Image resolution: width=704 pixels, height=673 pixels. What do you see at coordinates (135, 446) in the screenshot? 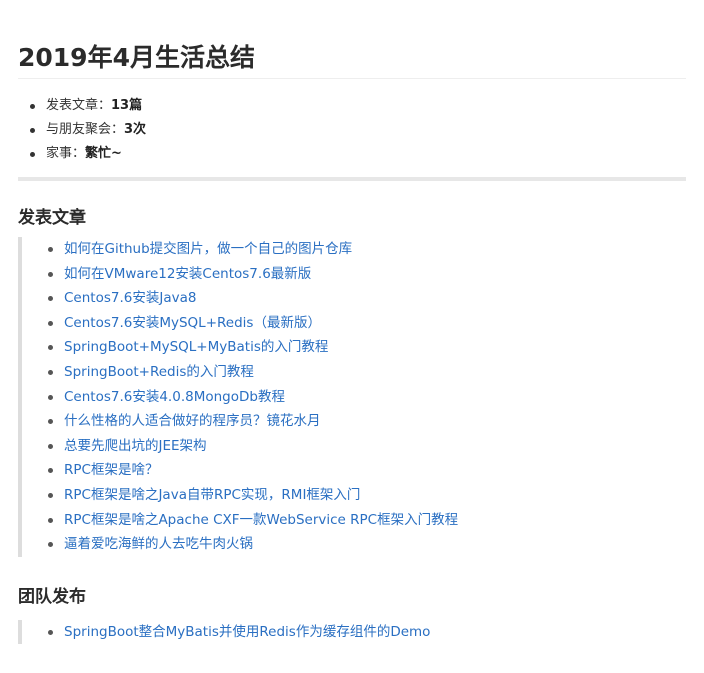
I see `article-link: 总要先爬出坑的JEE架构` at bounding box center [135, 446].